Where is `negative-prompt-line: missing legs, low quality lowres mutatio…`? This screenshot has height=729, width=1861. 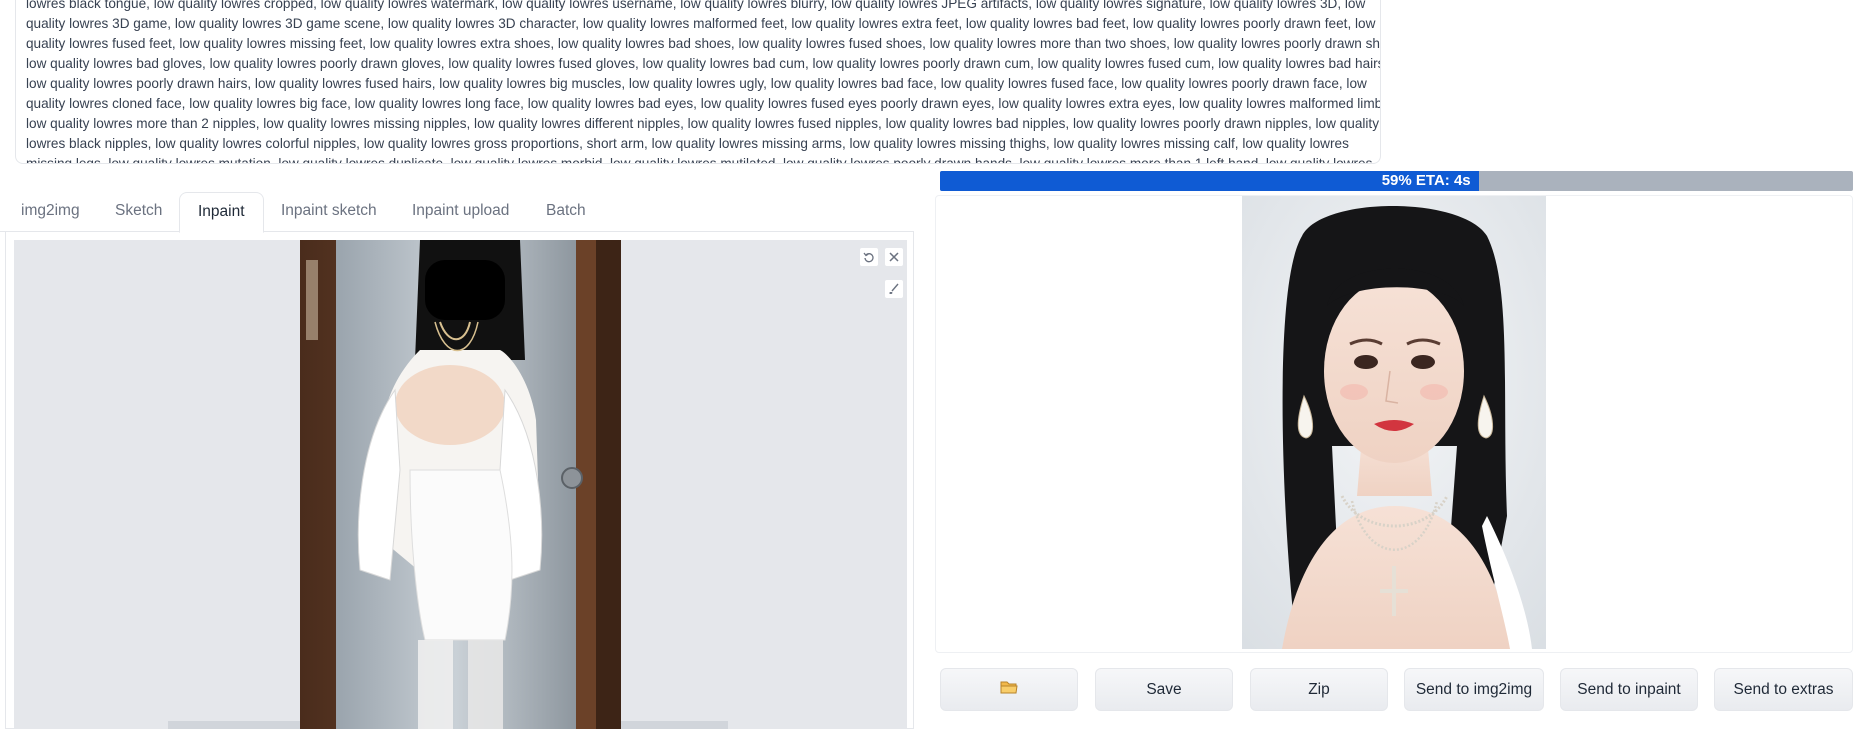 negative-prompt-line: missing legs, low quality lowres mutatio… is located at coordinates (699, 160).